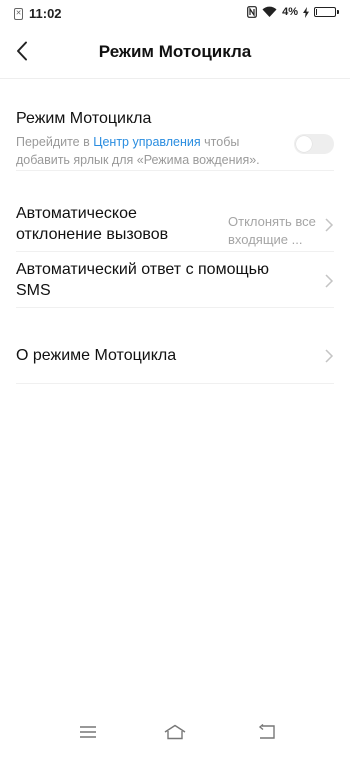 The image size is (350, 758). I want to click on status-right: 4%, so click(293, 12).